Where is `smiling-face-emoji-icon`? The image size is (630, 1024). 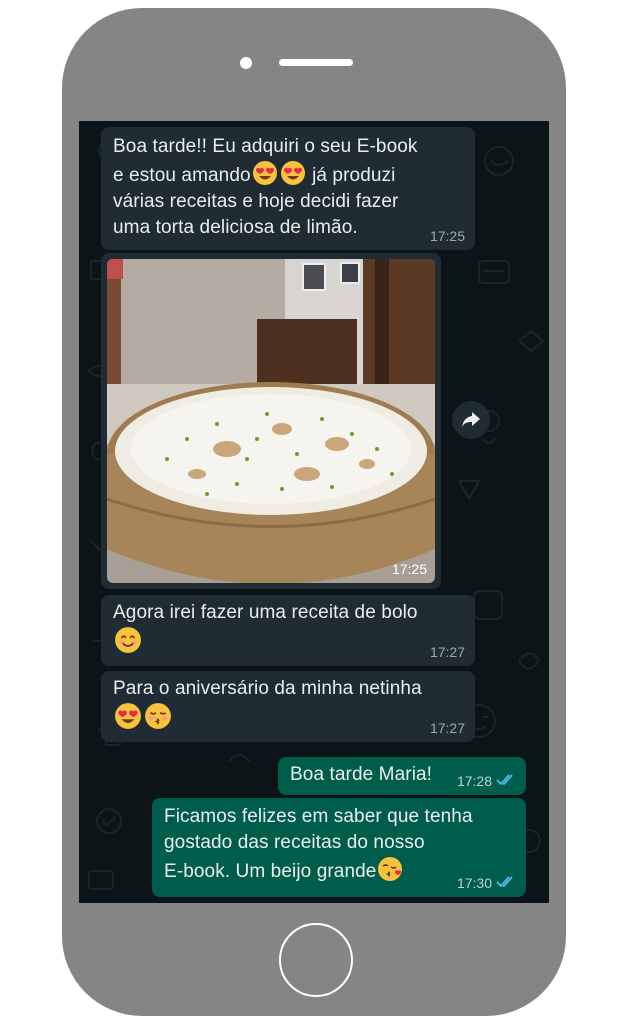 smiling-face-emoji-icon is located at coordinates (128, 640).